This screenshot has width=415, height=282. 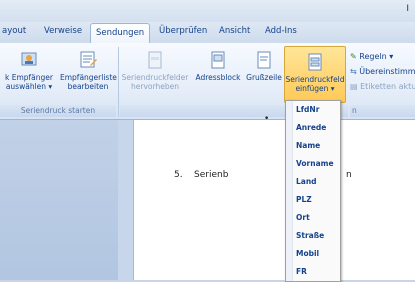 What do you see at coordinates (353, 71) in the screenshot?
I see `match-fields-icon: ⇆` at bounding box center [353, 71].